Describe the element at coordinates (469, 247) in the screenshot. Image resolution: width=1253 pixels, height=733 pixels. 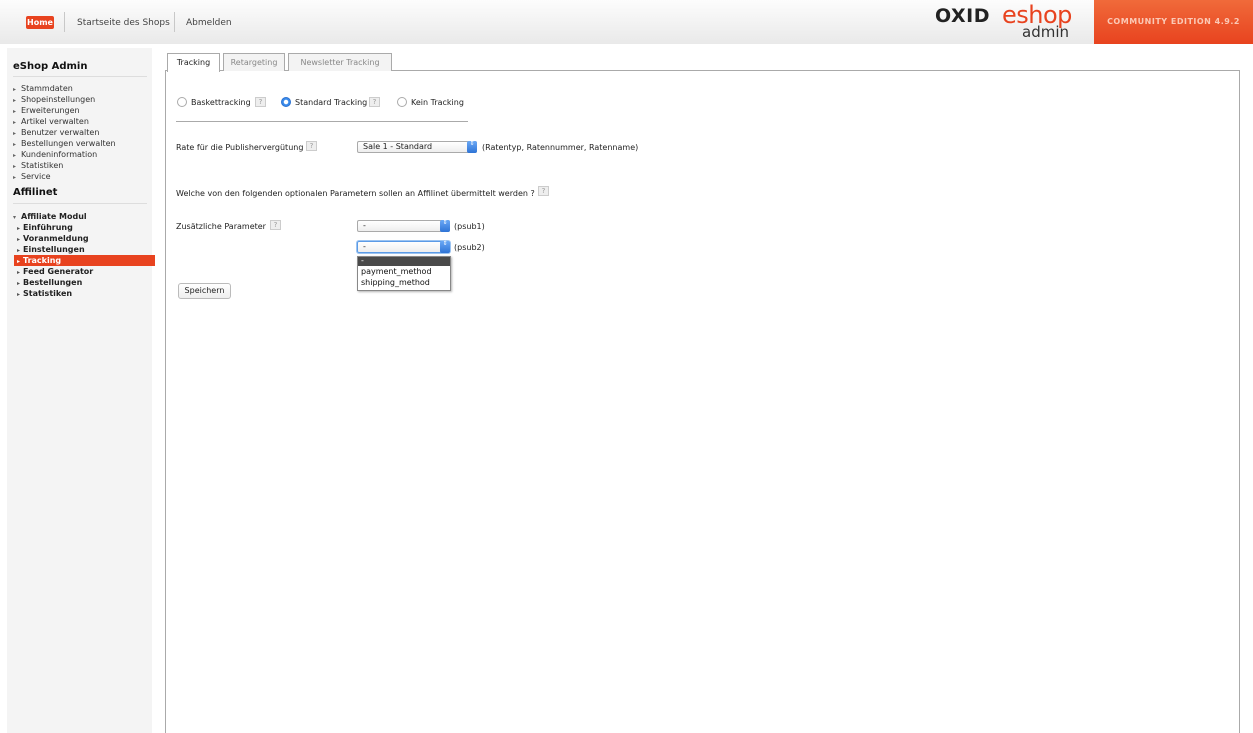
I see `psub2-suffix: (psub2)` at that location.